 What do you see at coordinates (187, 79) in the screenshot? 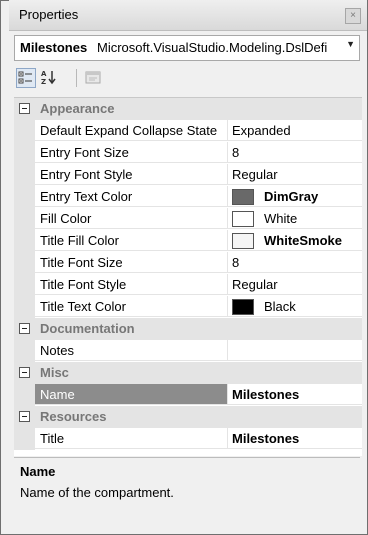
I see `properties-toolbar: A Z` at bounding box center [187, 79].